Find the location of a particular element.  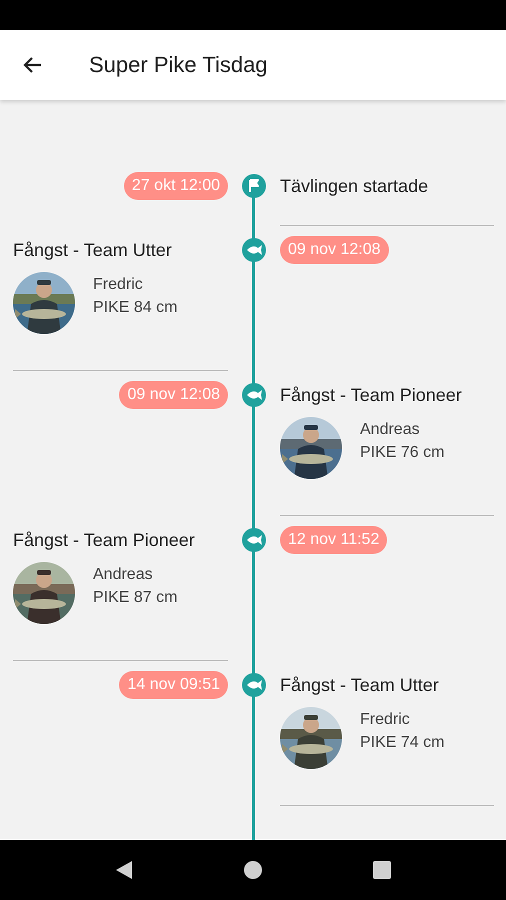

recents-nav-button is located at coordinates (381, 870).